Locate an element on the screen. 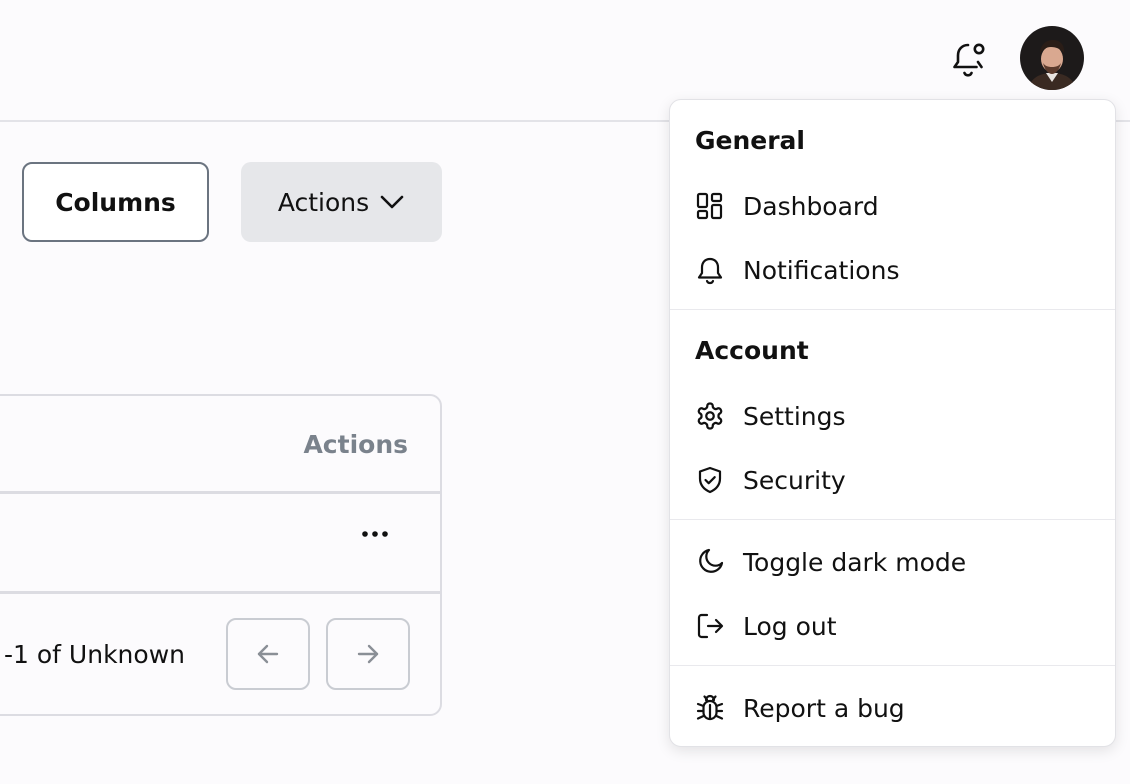 Image resolution: width=1130 pixels, height=784 pixels. menu-item-settings: Settings is located at coordinates (892, 416).